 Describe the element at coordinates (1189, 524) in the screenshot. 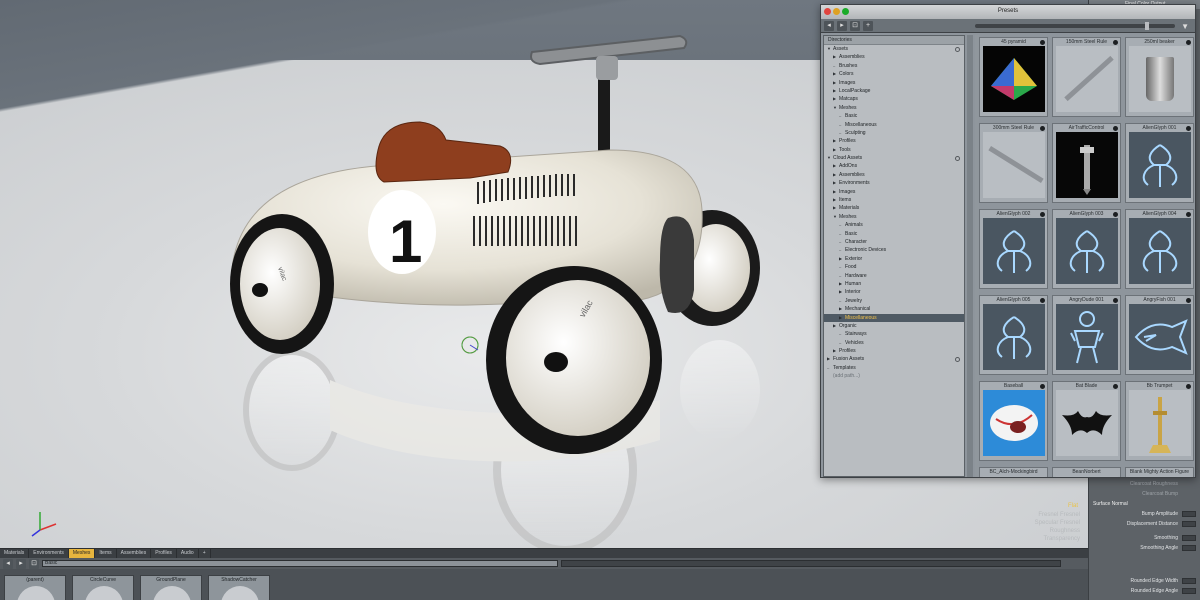

I see `displacement-distance-field` at that location.